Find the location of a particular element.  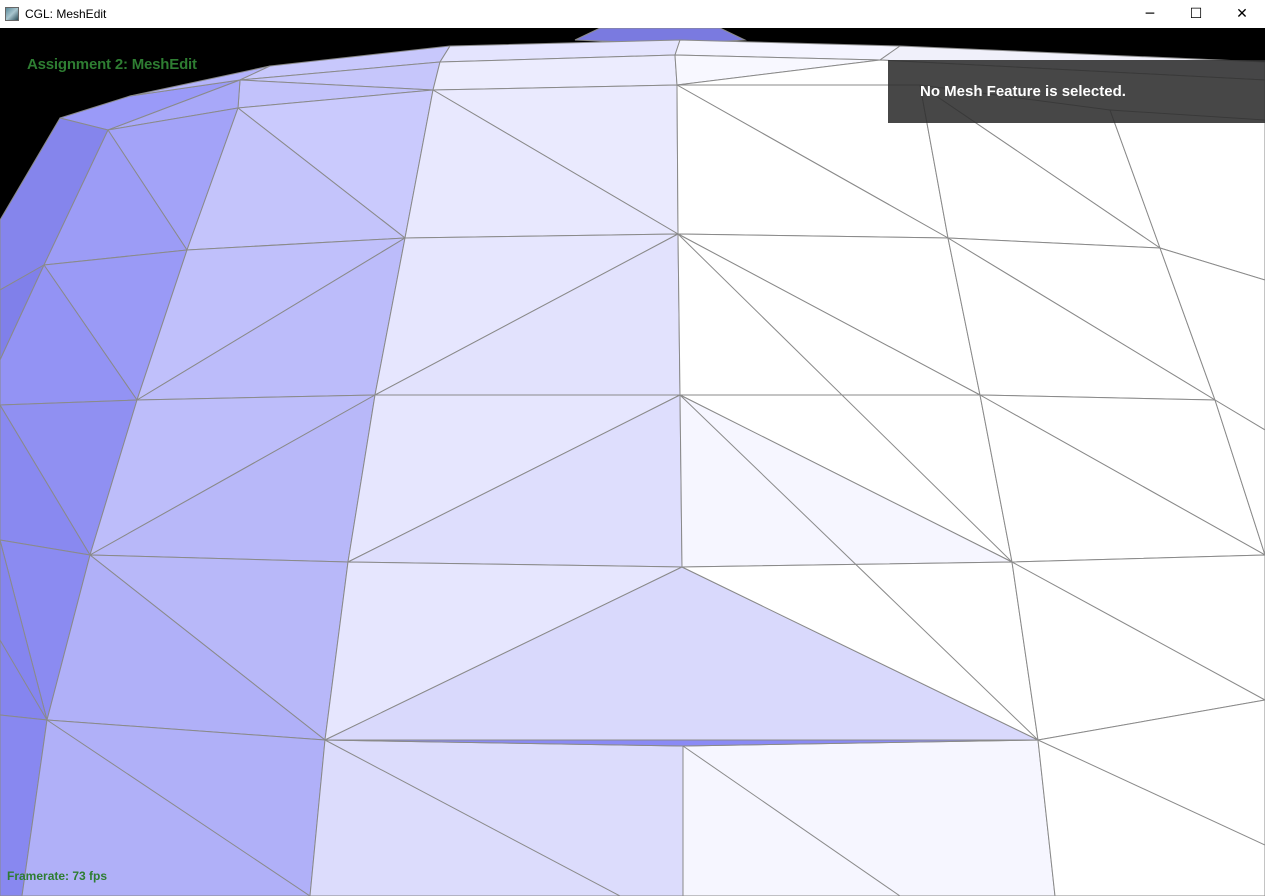

window-controls: ─ ☐ ✕ is located at coordinates (1196, 14).